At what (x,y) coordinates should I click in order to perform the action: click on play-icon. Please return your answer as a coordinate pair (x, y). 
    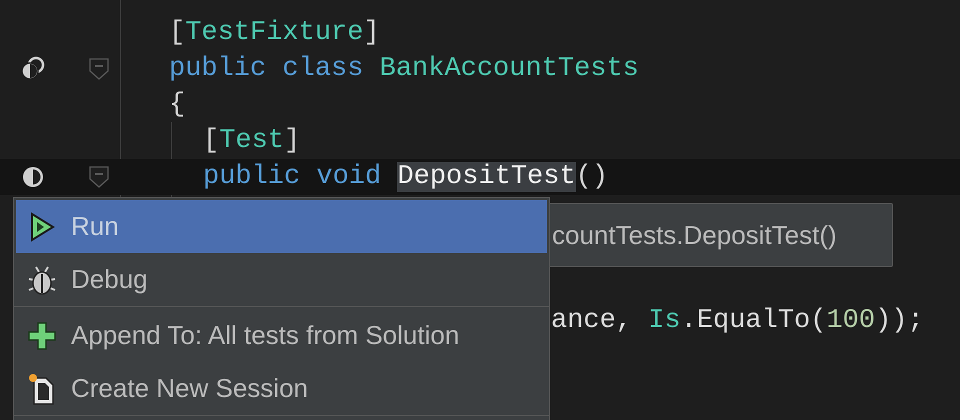
    Looking at the image, I should click on (42, 227).